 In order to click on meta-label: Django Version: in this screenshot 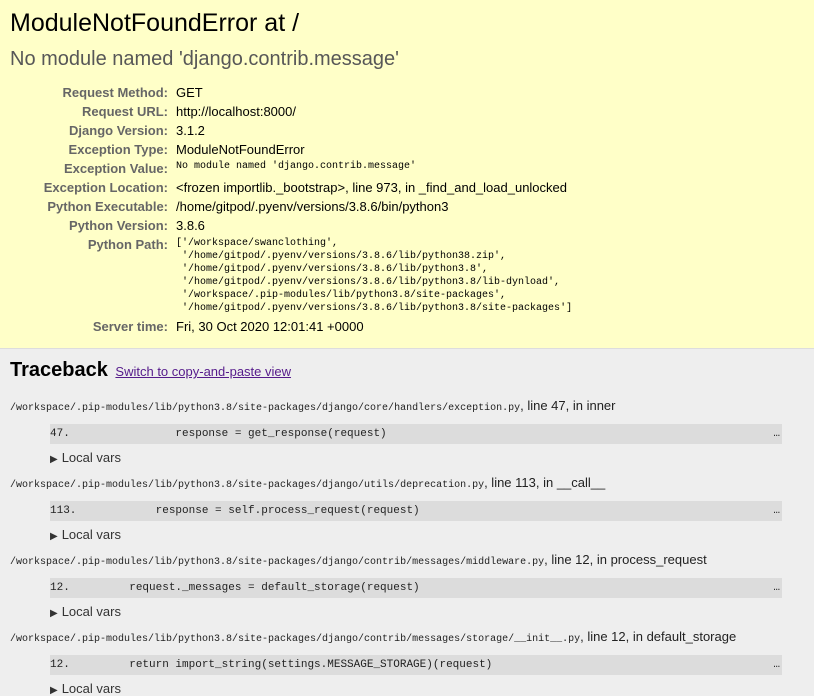, I will do `click(118, 130)`.